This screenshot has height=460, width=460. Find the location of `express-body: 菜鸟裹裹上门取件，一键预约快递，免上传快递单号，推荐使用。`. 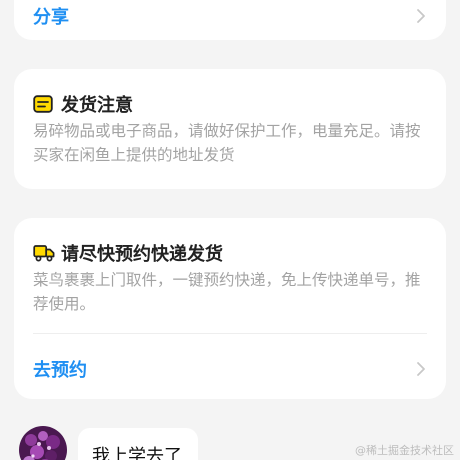

express-body: 菜鸟裹裹上门取件，一键预约快递，免上传快递单号，推荐使用。 is located at coordinates (227, 292).